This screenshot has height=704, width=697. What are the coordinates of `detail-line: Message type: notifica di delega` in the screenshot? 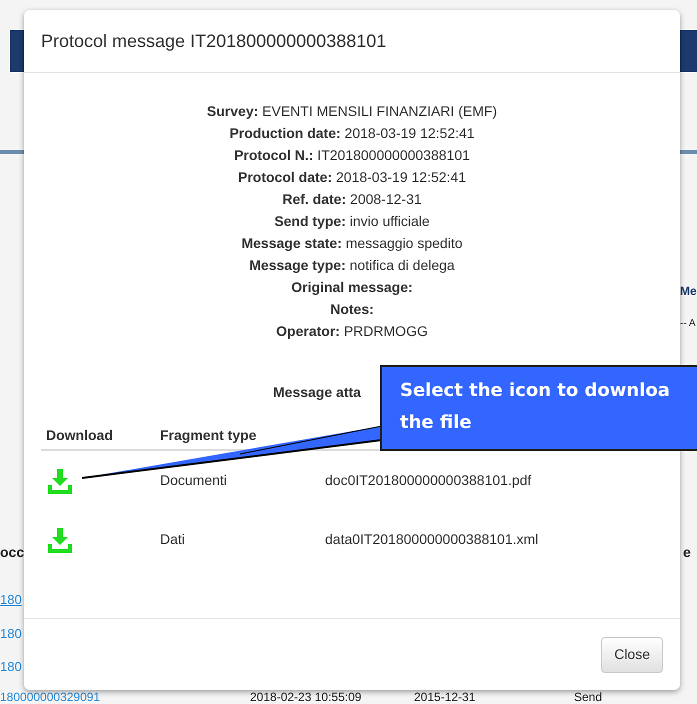 It's located at (352, 265).